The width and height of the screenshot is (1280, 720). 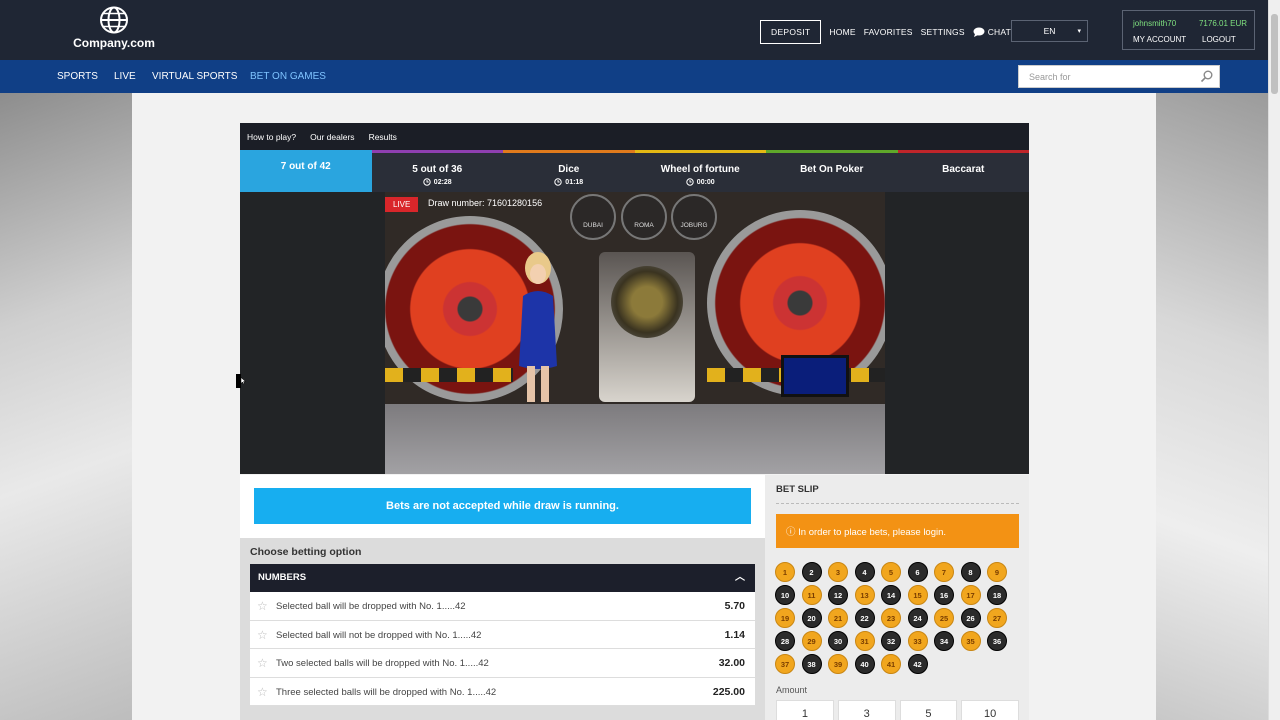 I want to click on numbers-group-header: NUMBERS ︿, so click(x=502, y=578).